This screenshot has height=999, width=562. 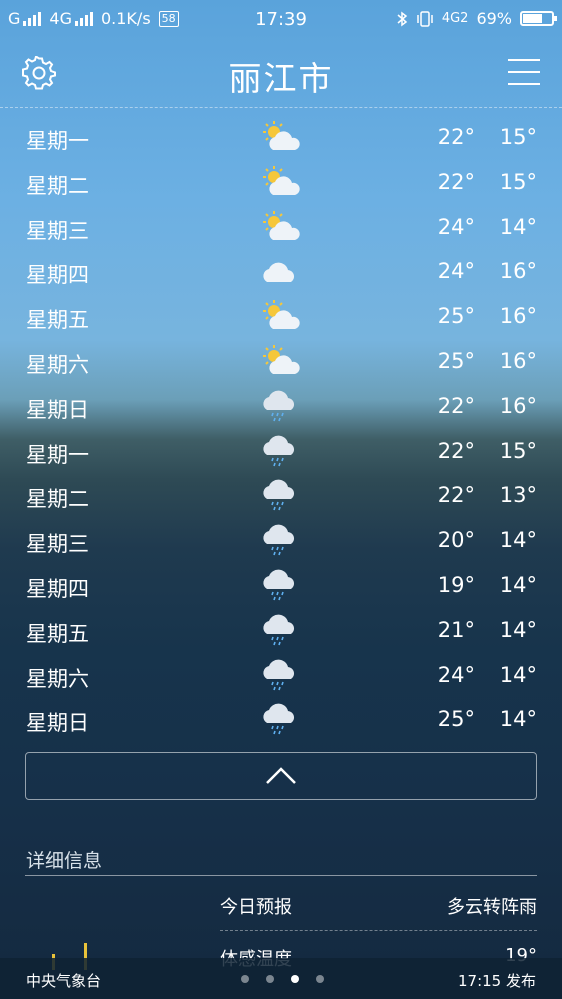 I want to click on header: 丽江市, so click(x=281, y=75).